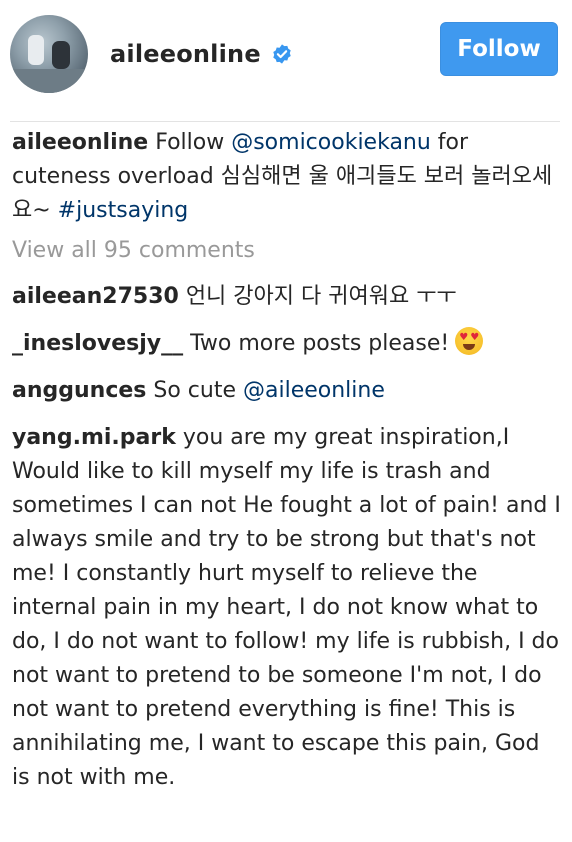 The height and width of the screenshot is (842, 572). I want to click on comment: _ineslovesjy__ Two more posts please! ♥ ♥, so click(287, 344).